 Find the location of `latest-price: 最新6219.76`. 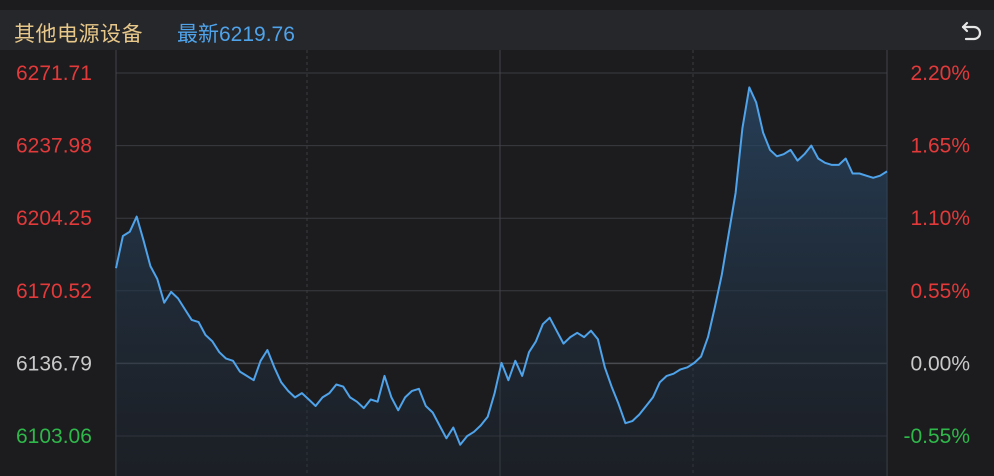

latest-price: 最新6219.76 is located at coordinates (236, 33).